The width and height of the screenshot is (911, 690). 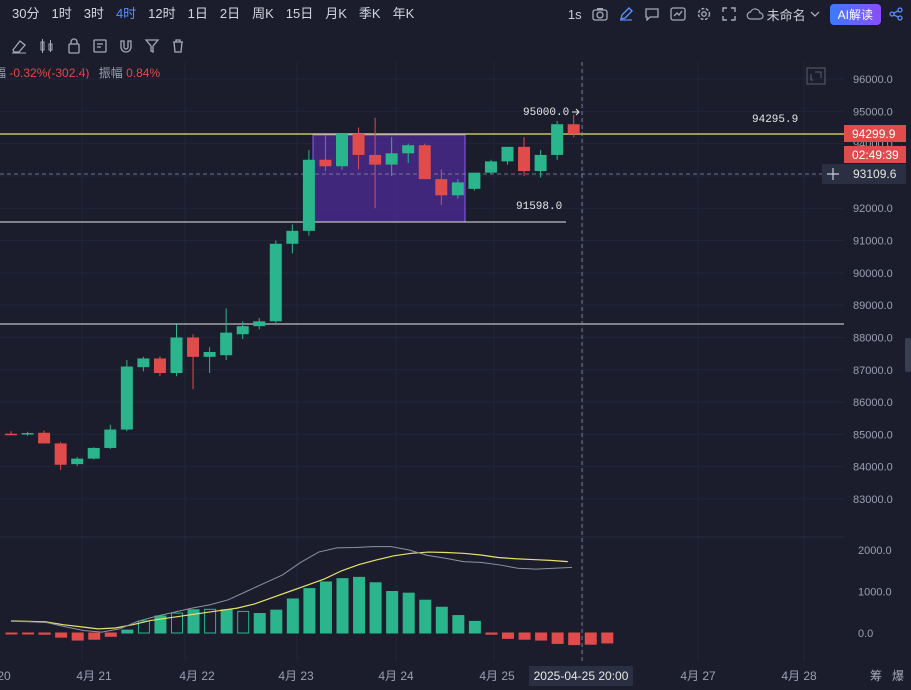 What do you see at coordinates (5, 676) in the screenshot?
I see `time-label: 20` at bounding box center [5, 676].